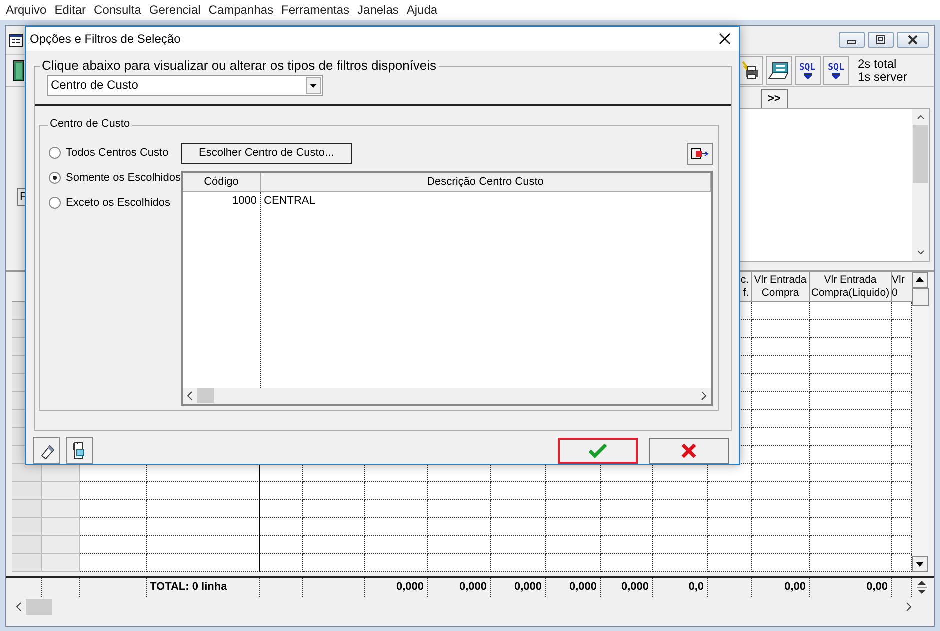 Image resolution: width=940 pixels, height=631 pixels. Describe the element at coordinates (115, 152) in the screenshot. I see `radio-option: Todos Centros Custo` at that location.